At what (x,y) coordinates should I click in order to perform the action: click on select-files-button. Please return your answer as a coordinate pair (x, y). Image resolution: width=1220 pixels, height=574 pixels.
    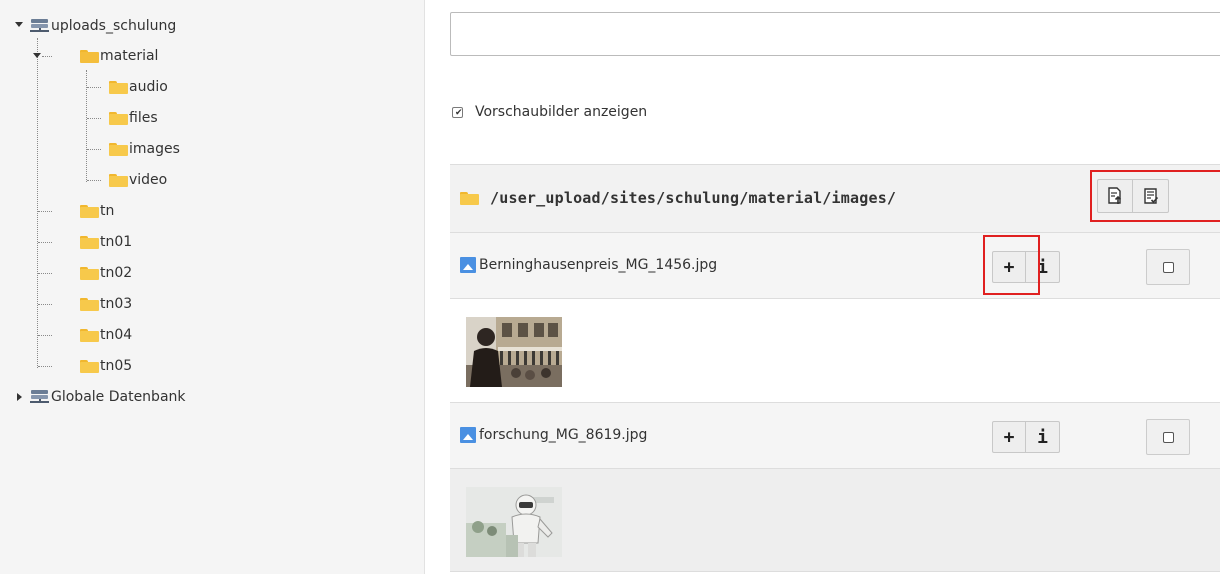
    Looking at the image, I should click on (1151, 196).